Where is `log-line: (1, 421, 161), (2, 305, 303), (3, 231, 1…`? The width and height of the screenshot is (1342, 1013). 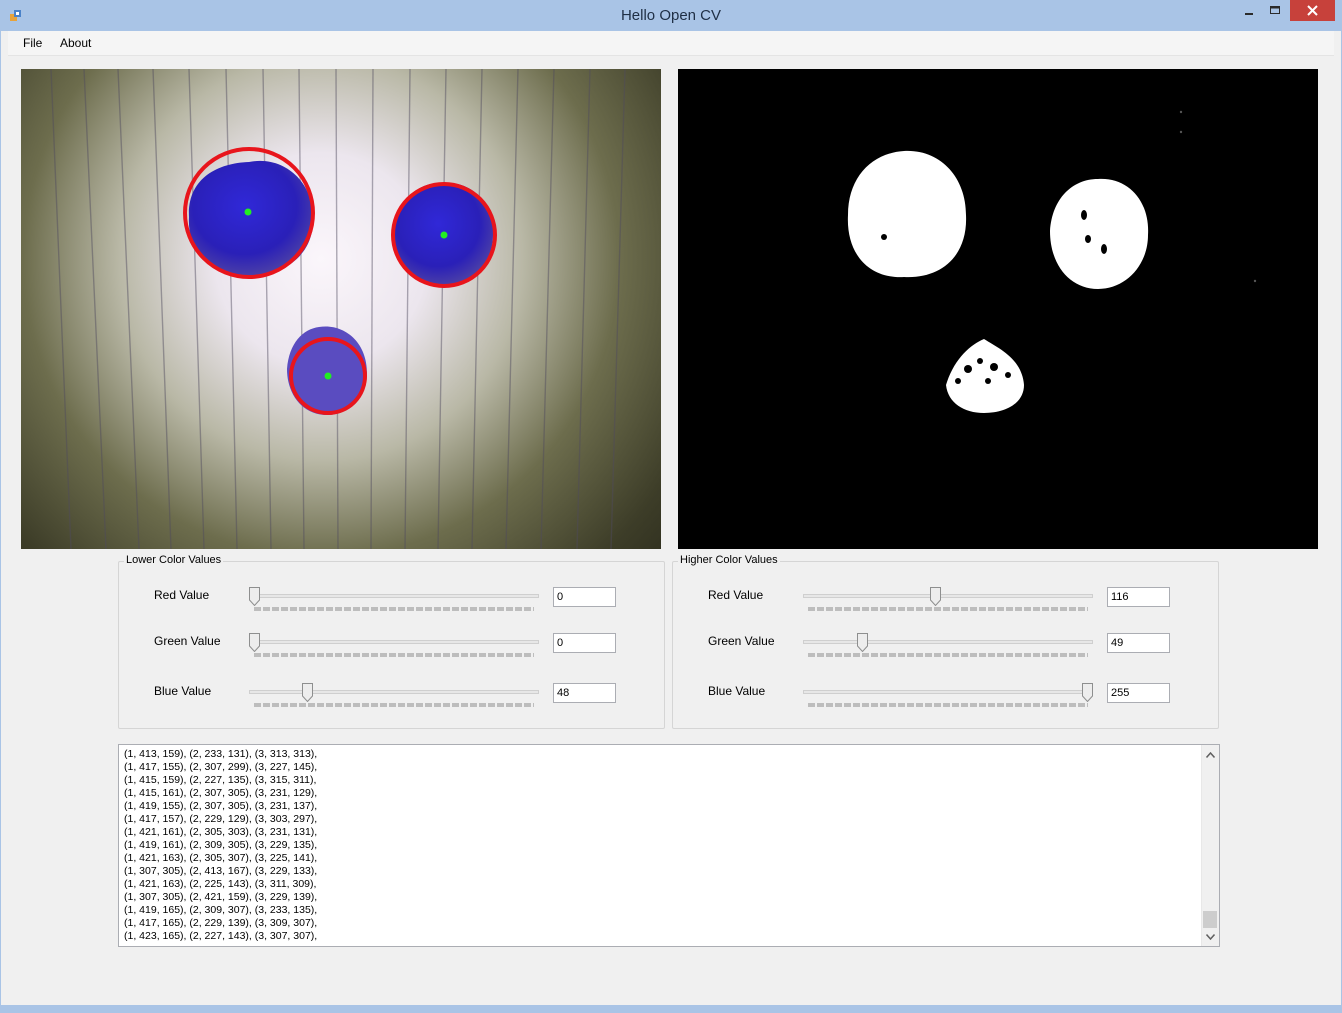
log-line: (1, 421, 161), (2, 305, 303), (3, 231, 1… is located at coordinates (221, 832).